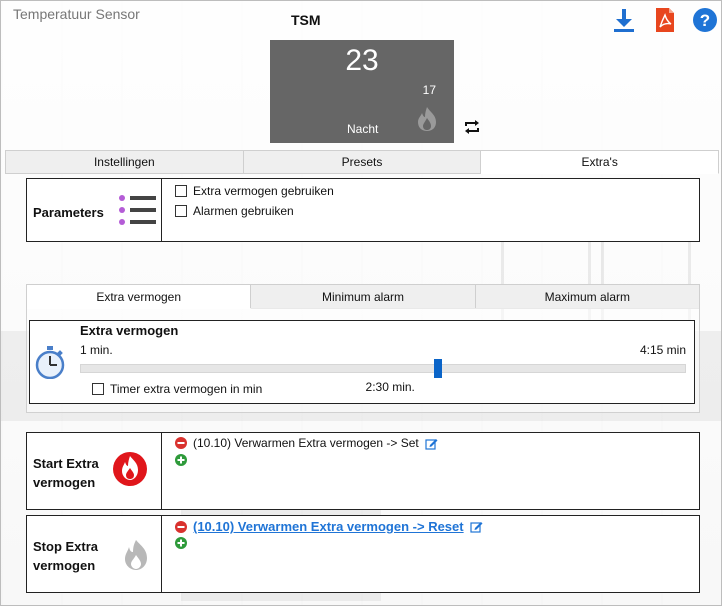 The width and height of the screenshot is (722, 606). What do you see at coordinates (390, 387) in the screenshot?
I see `slider-current-label: 2:30 min.` at bounding box center [390, 387].